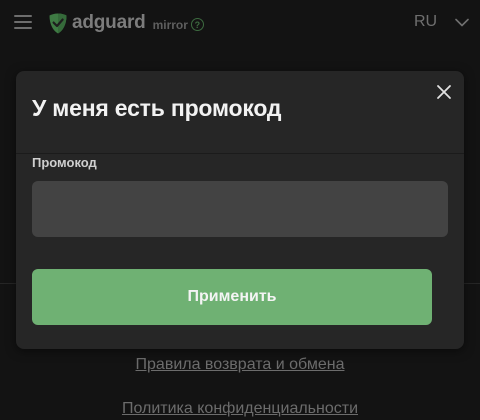 This screenshot has height=420, width=480. What do you see at coordinates (170, 24) in the screenshot?
I see `mirror-label: mirror` at bounding box center [170, 24].